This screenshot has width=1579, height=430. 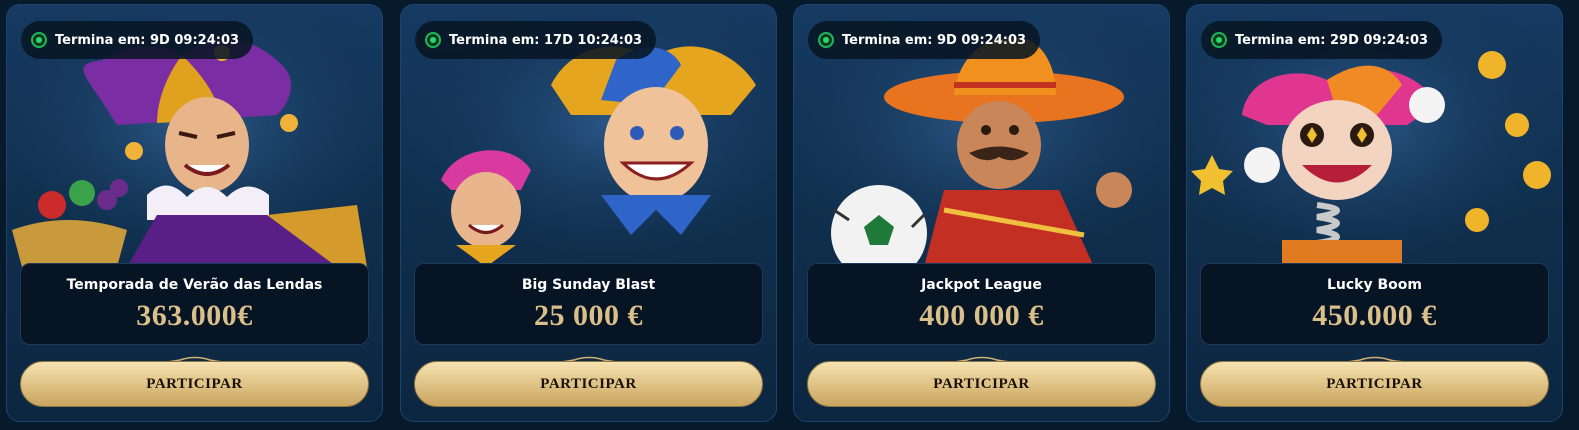 I want to click on tournament-name: Jackpot League, so click(x=981, y=285).